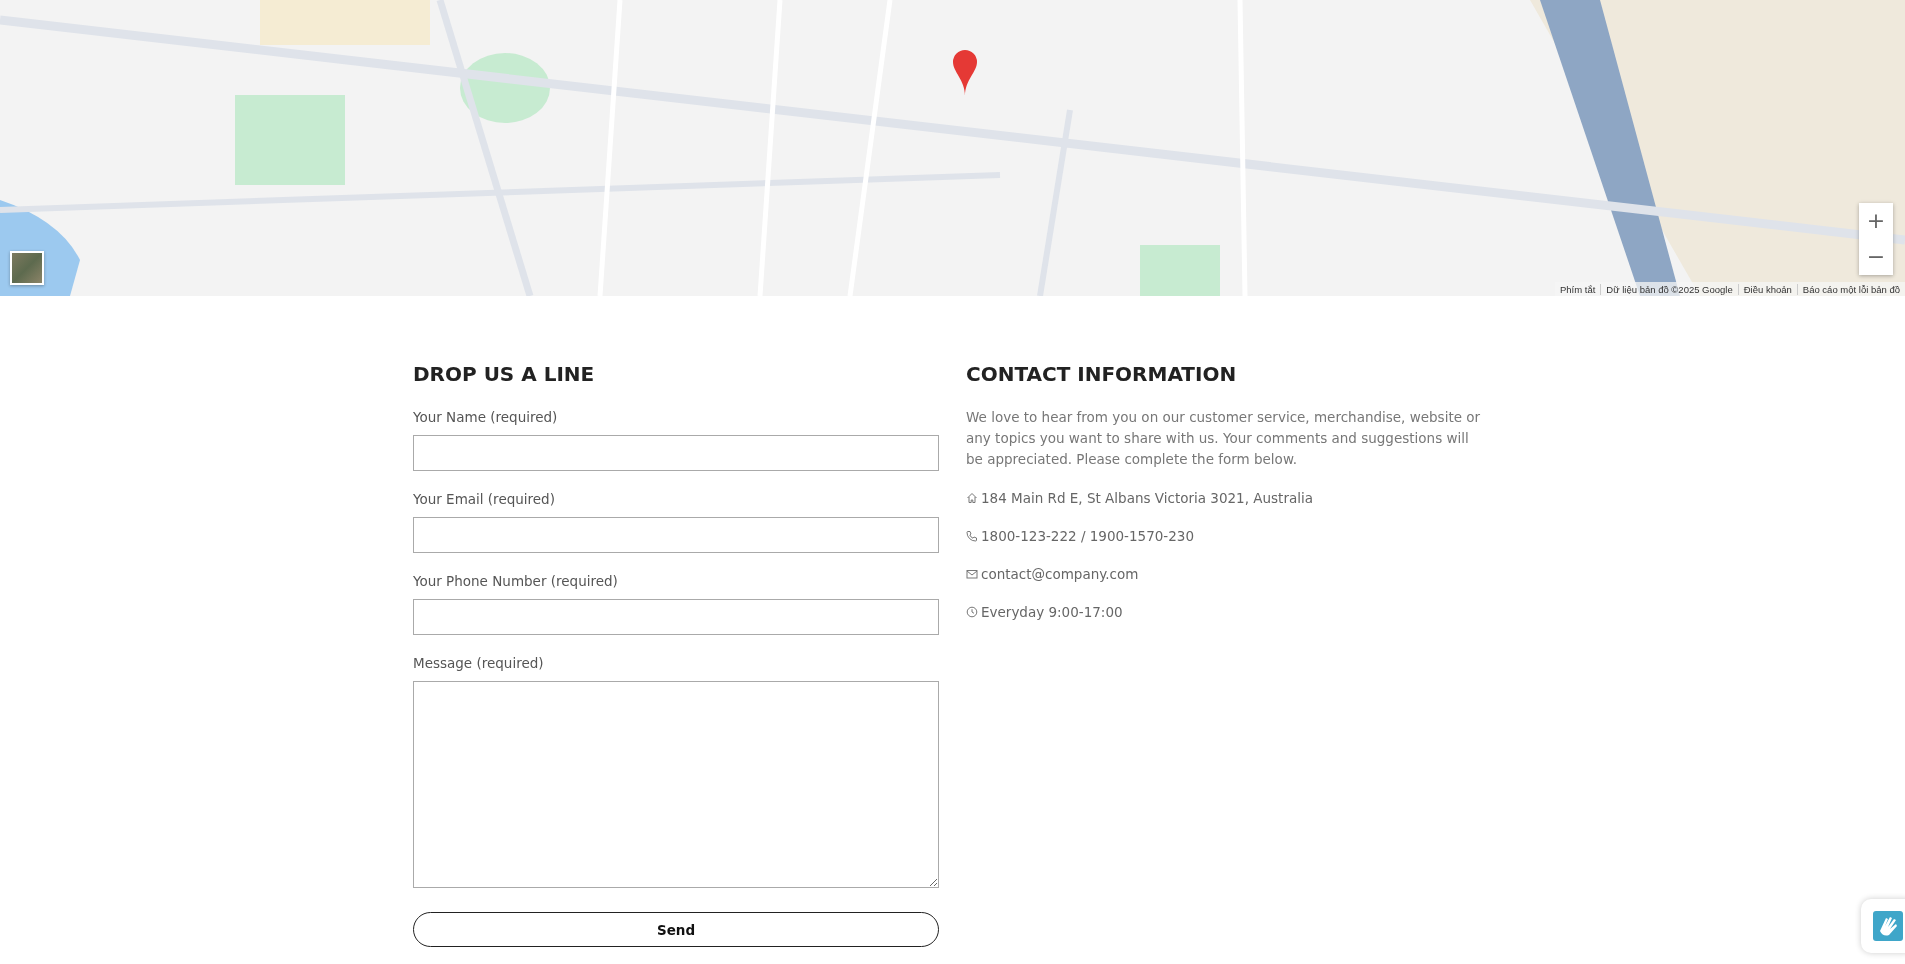 The height and width of the screenshot is (964, 1905). What do you see at coordinates (1876, 221) in the screenshot?
I see `zoom-in-button: +` at bounding box center [1876, 221].